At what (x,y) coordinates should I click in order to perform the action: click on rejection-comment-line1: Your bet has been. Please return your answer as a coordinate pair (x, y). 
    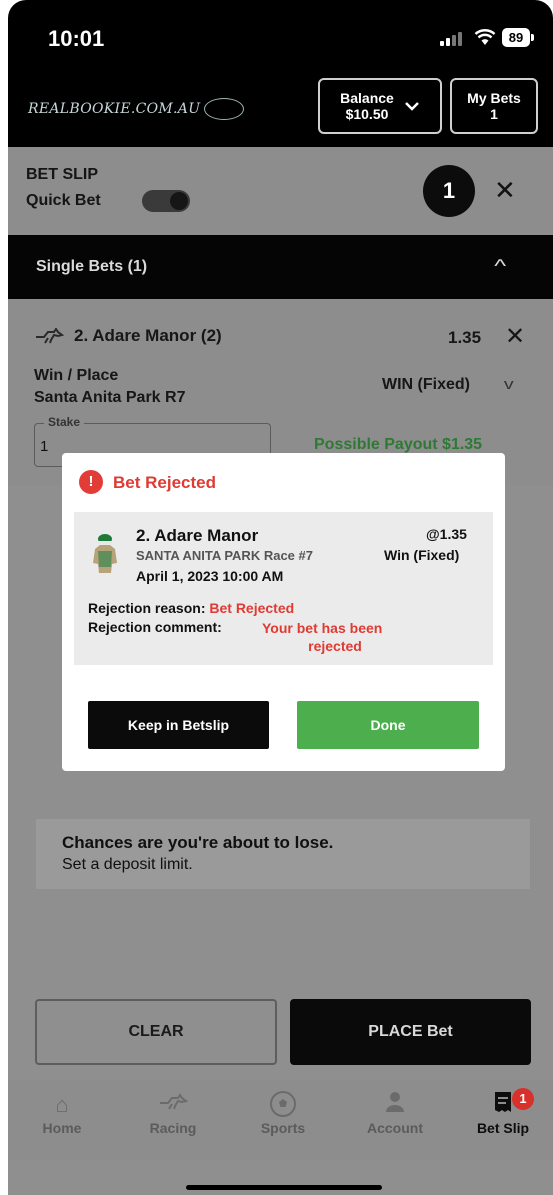
    Looking at the image, I should click on (322, 628).